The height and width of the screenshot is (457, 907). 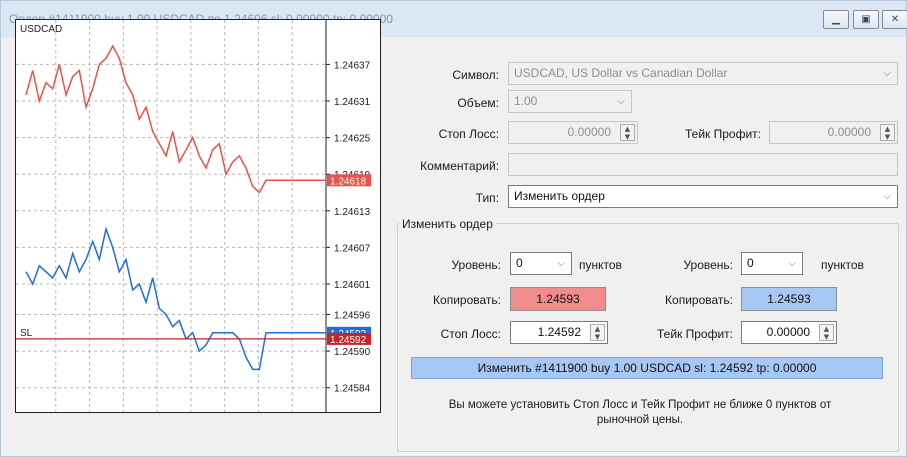 I want to click on copy-label-left: Копировать:, so click(x=467, y=300).